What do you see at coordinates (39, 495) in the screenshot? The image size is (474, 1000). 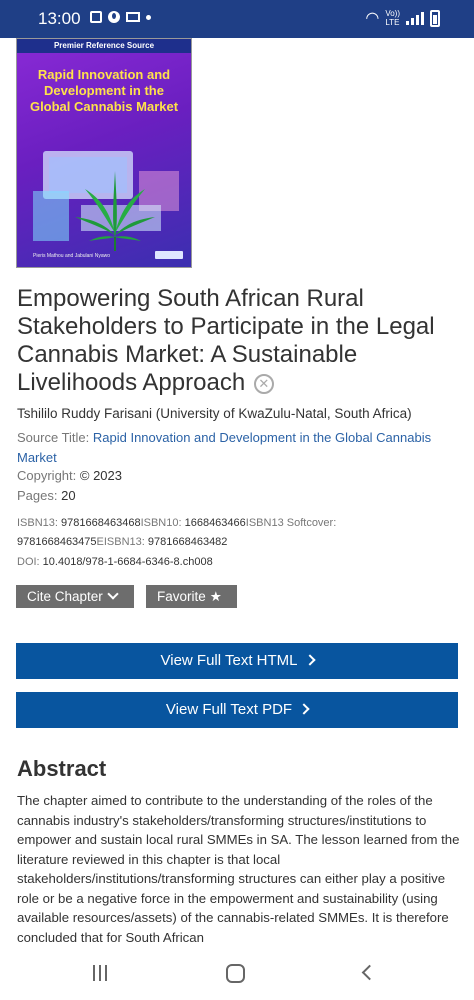 I see `pages-label: Pages:` at bounding box center [39, 495].